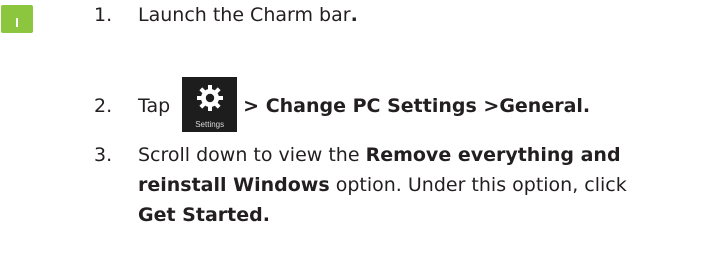  What do you see at coordinates (417, 106) in the screenshot?
I see `step-path: > Change PC Settings >General.` at bounding box center [417, 106].